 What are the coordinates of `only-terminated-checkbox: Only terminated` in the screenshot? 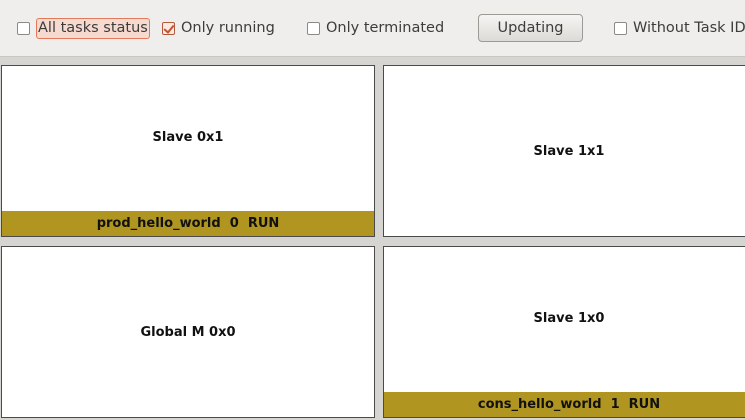 It's located at (375, 28).